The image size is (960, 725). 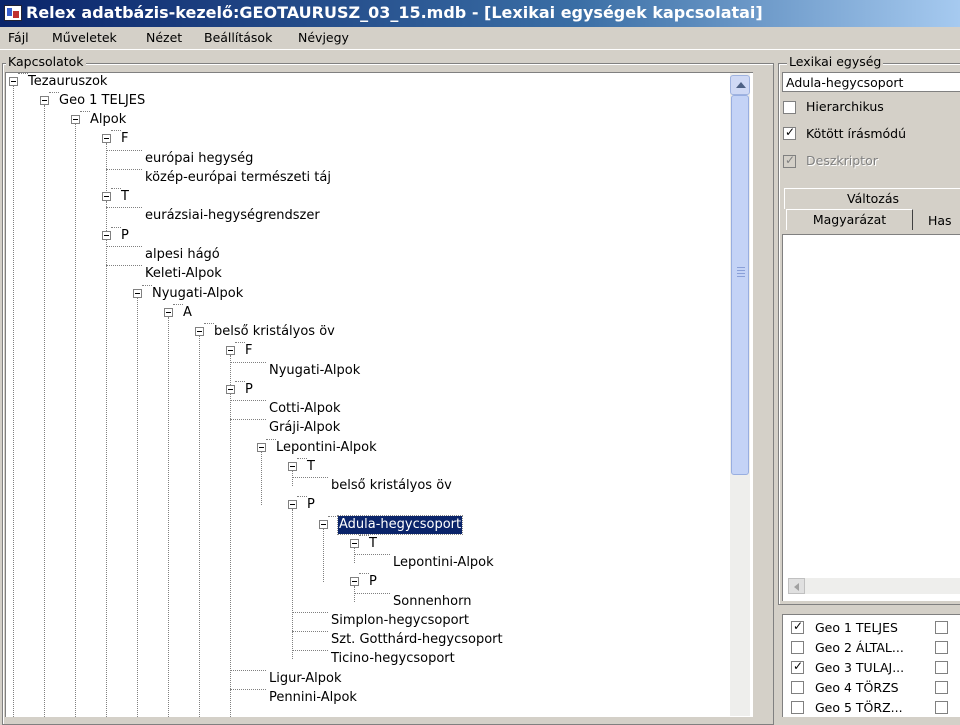 I want to click on tree-node-label: közép-európai természeti táj, so click(x=238, y=178).